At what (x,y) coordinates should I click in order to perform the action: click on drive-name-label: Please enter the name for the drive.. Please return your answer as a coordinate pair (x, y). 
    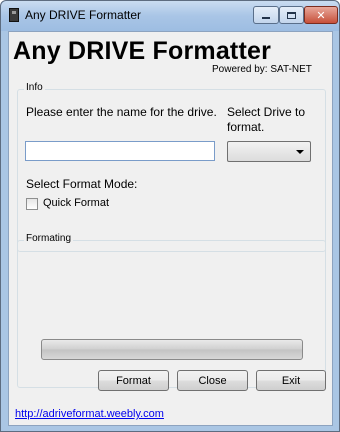
    Looking at the image, I should click on (121, 112).